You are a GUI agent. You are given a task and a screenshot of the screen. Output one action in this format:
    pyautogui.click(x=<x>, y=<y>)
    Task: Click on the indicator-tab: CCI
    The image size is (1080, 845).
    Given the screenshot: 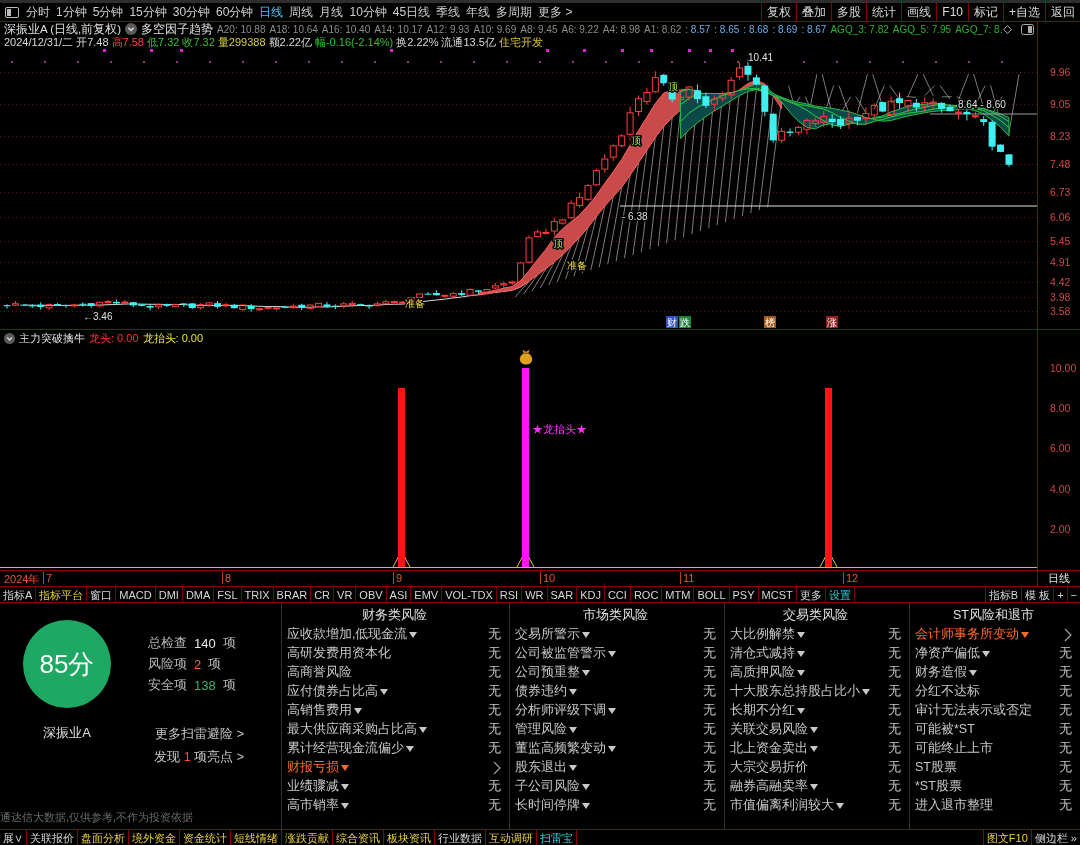 What is the action you would take?
    pyautogui.click(x=617, y=594)
    